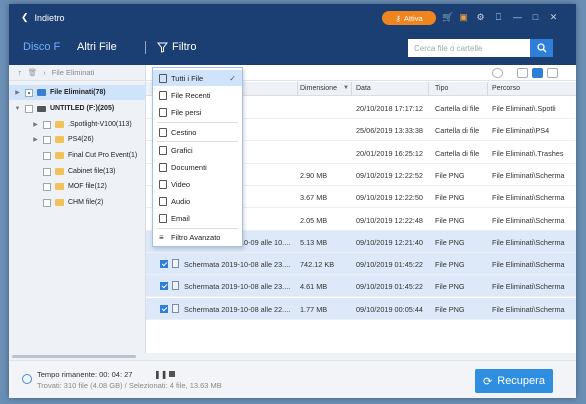  Describe the element at coordinates (463, 17) in the screenshot. I see `gift-icon: ▣` at that location.